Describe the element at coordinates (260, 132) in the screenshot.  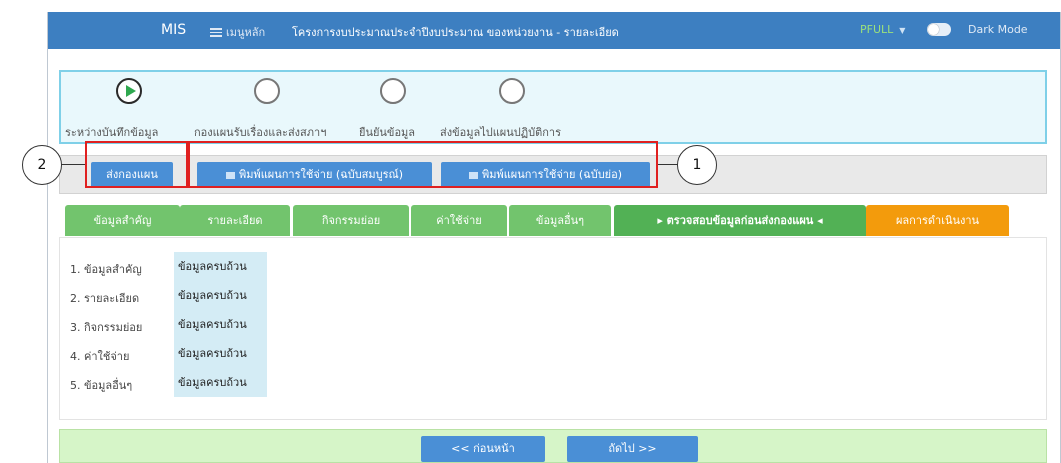
I see `step-label-planning: กองแผนรับเรื่องและส่งสภาฯ` at that location.